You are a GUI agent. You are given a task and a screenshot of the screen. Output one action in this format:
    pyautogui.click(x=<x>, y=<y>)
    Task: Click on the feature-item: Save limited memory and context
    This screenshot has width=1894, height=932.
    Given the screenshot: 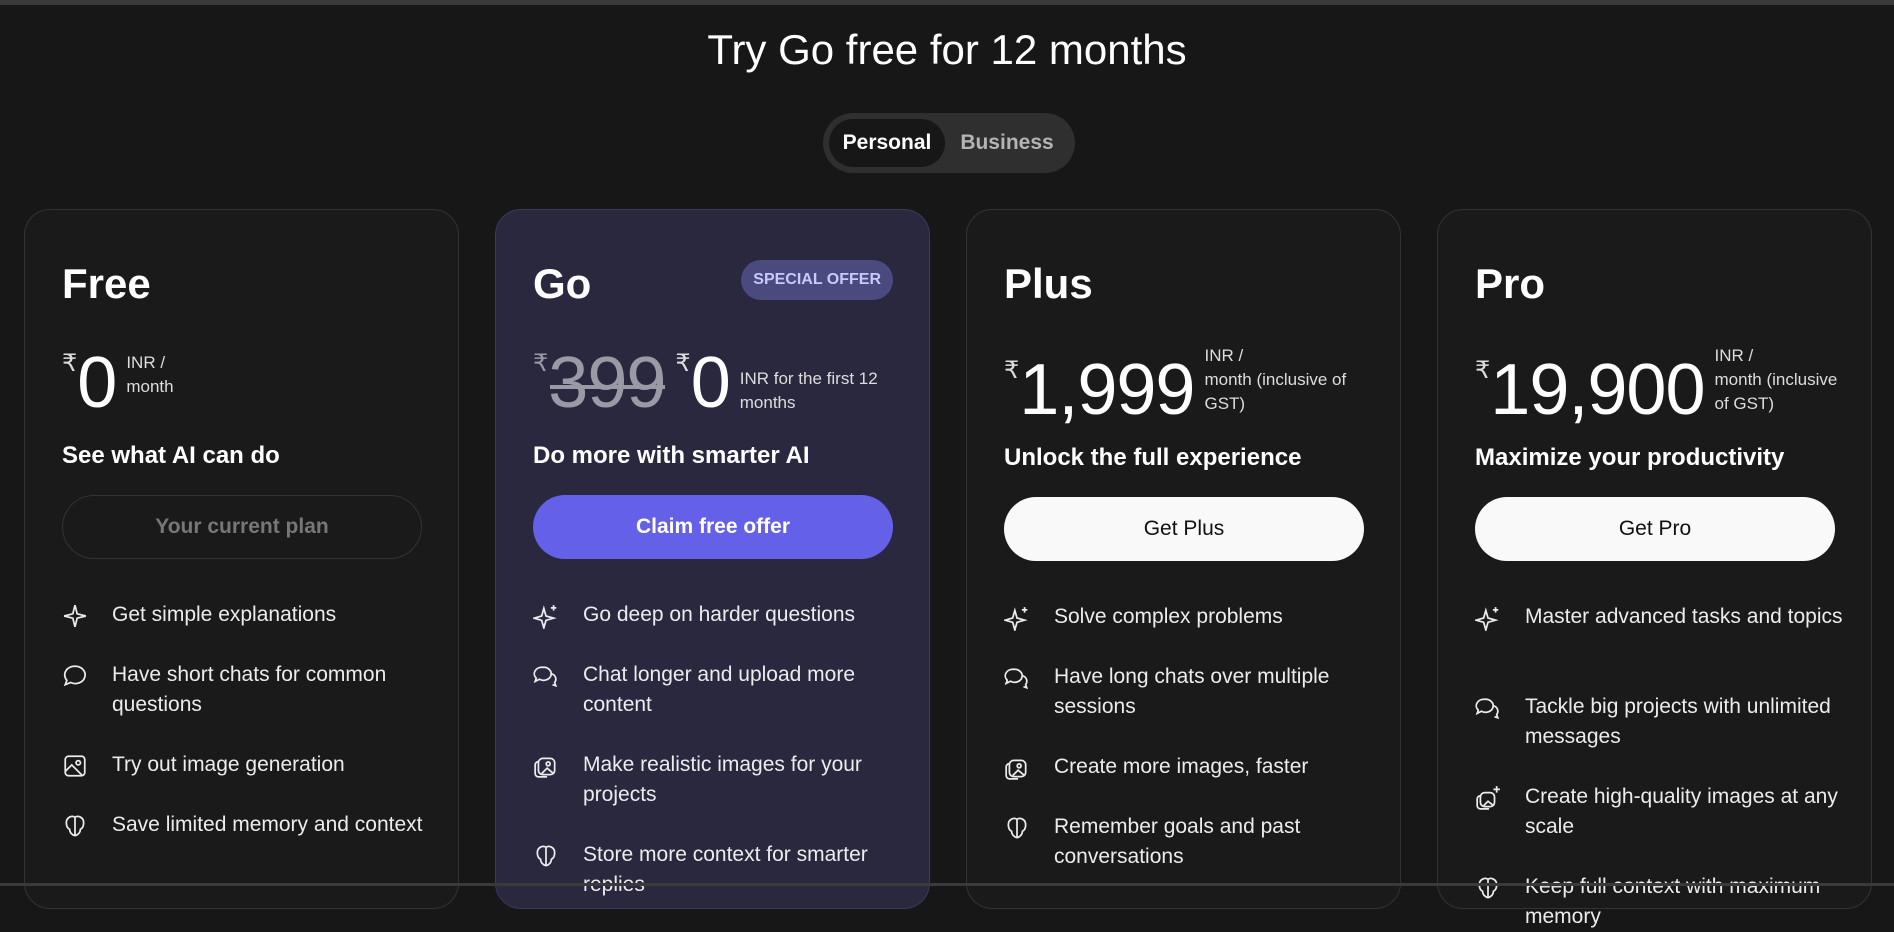 What is the action you would take?
    pyautogui.click(x=247, y=829)
    